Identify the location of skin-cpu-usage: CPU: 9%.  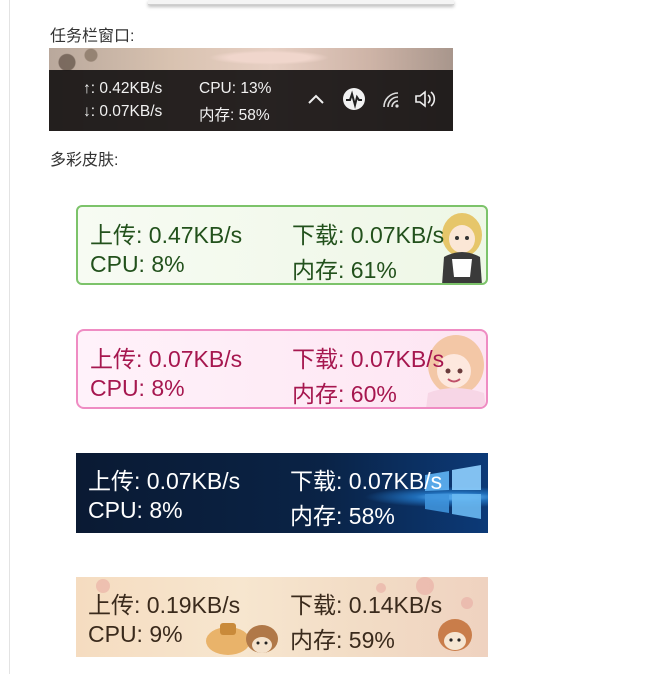
(135, 634).